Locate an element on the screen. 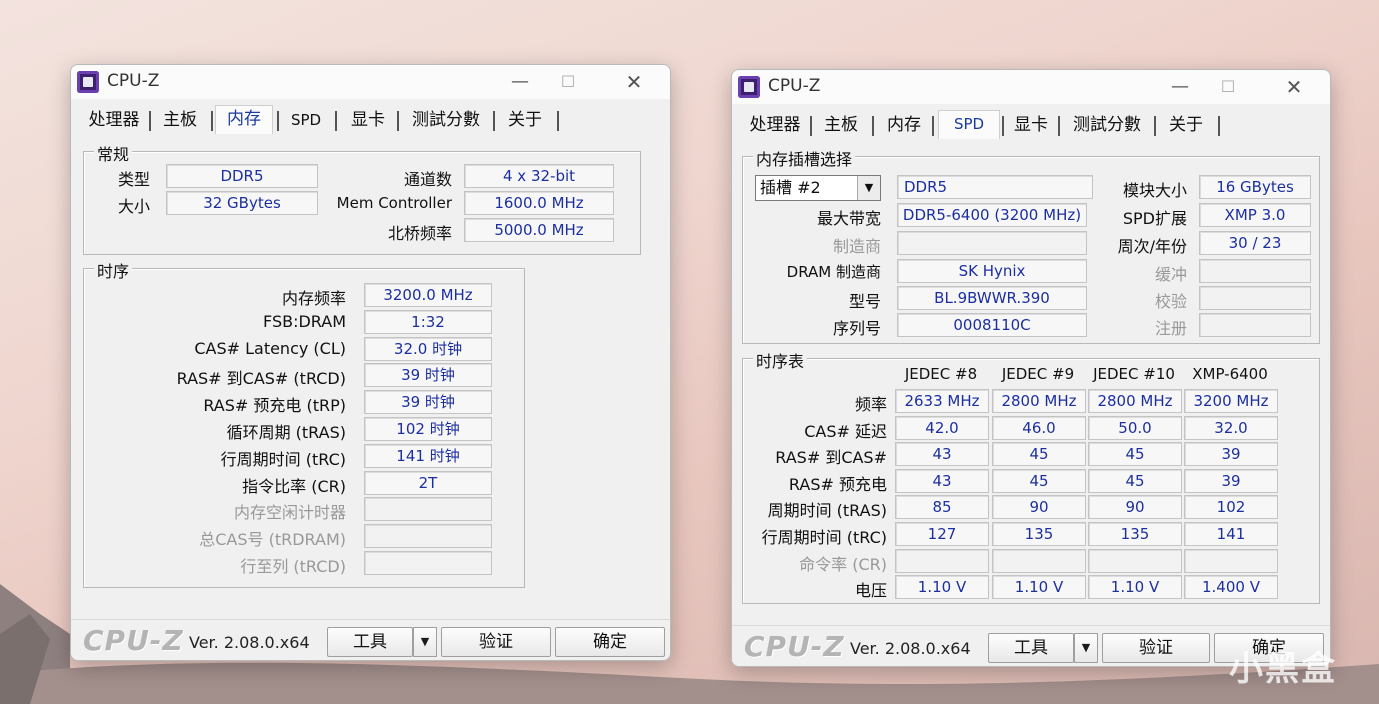 Image resolution: width=1379 pixels, height=704 pixels. serial-number-value: 0008110C is located at coordinates (992, 325).